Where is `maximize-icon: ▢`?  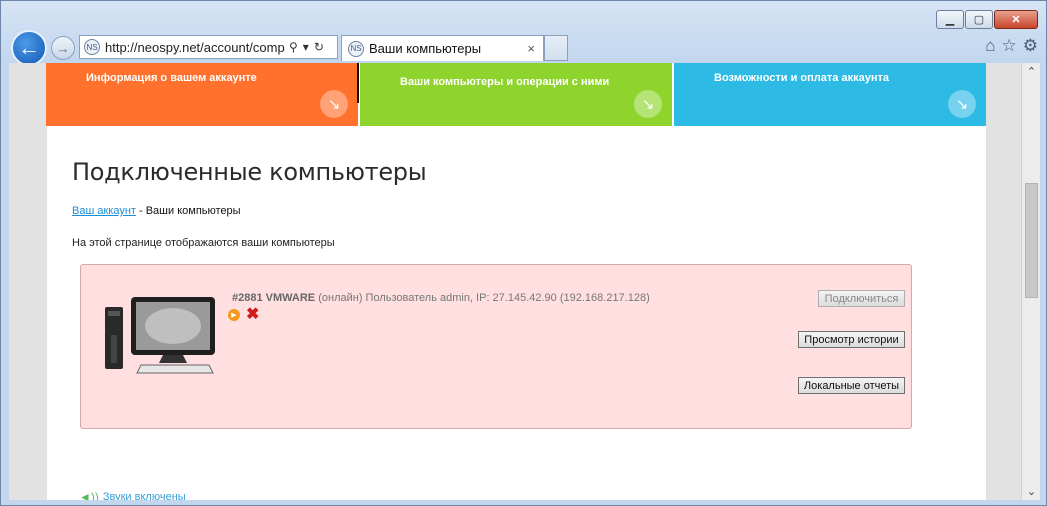 maximize-icon: ▢ is located at coordinates (979, 19).